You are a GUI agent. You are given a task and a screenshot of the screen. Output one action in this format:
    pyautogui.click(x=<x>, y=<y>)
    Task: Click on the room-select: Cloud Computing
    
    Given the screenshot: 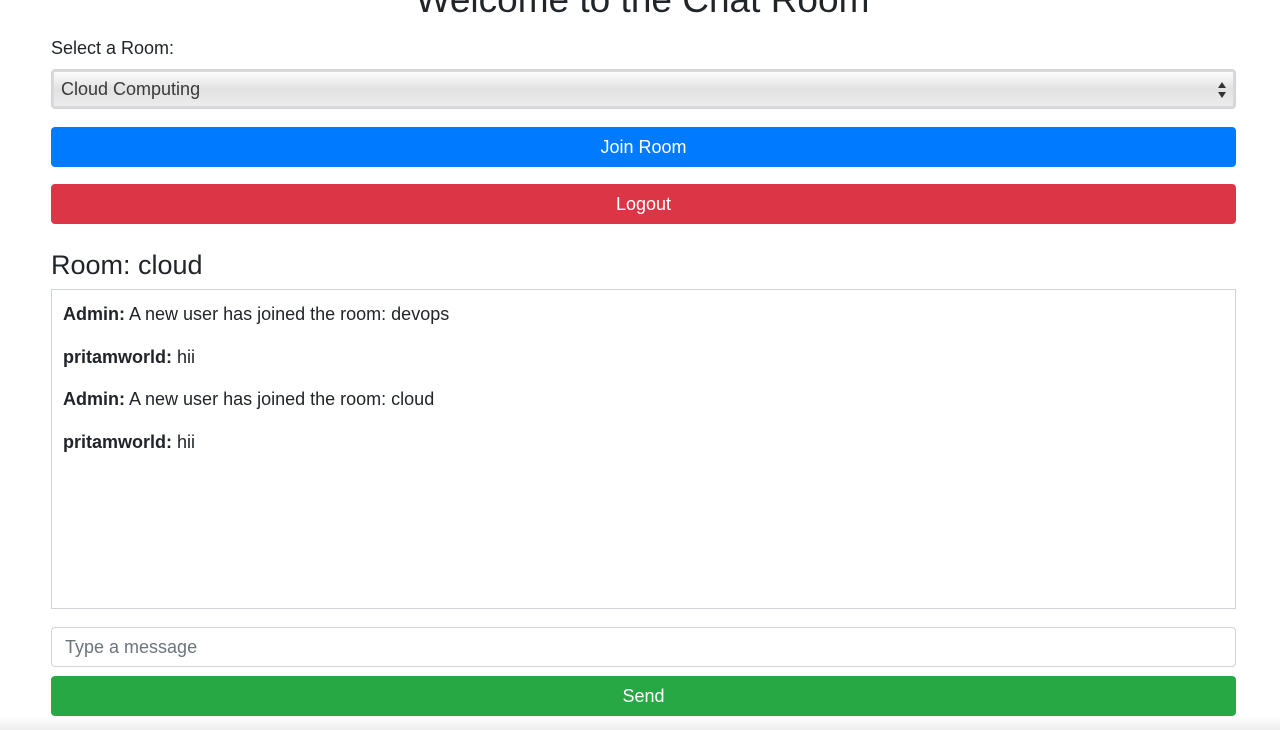 What is the action you would take?
    pyautogui.click(x=643, y=89)
    